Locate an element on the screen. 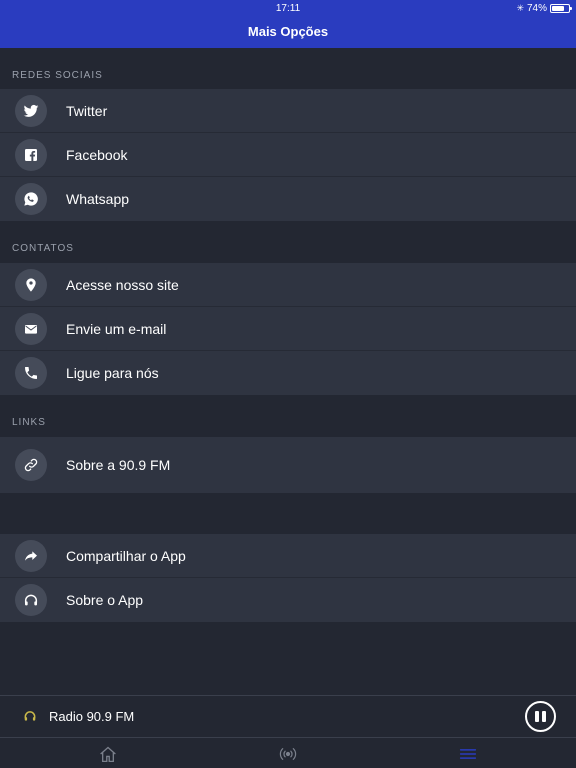 This screenshot has height=768, width=576. battery-icon is located at coordinates (561, 8).